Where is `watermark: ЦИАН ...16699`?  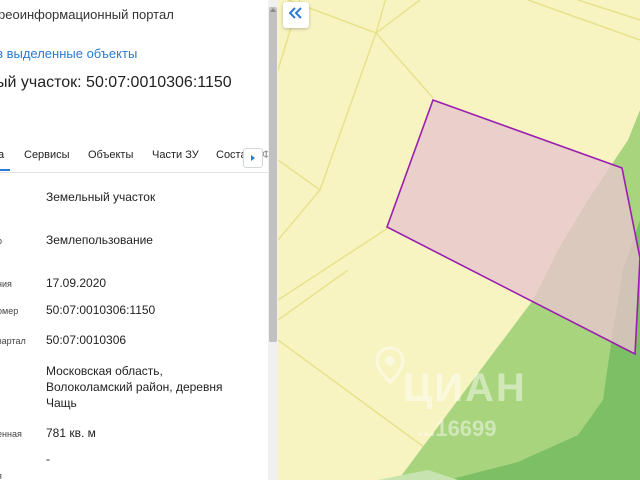 watermark: ЦИАН ...16699 is located at coordinates (475, 390).